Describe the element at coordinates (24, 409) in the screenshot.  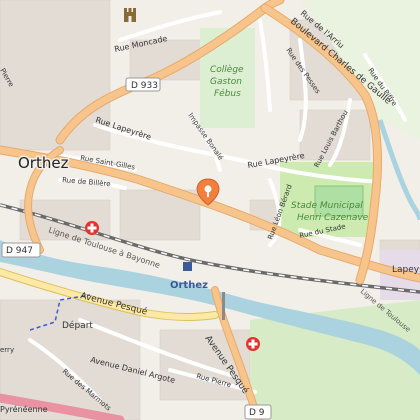
I see `label-pyreneenne: Pyrénéenne` at that location.